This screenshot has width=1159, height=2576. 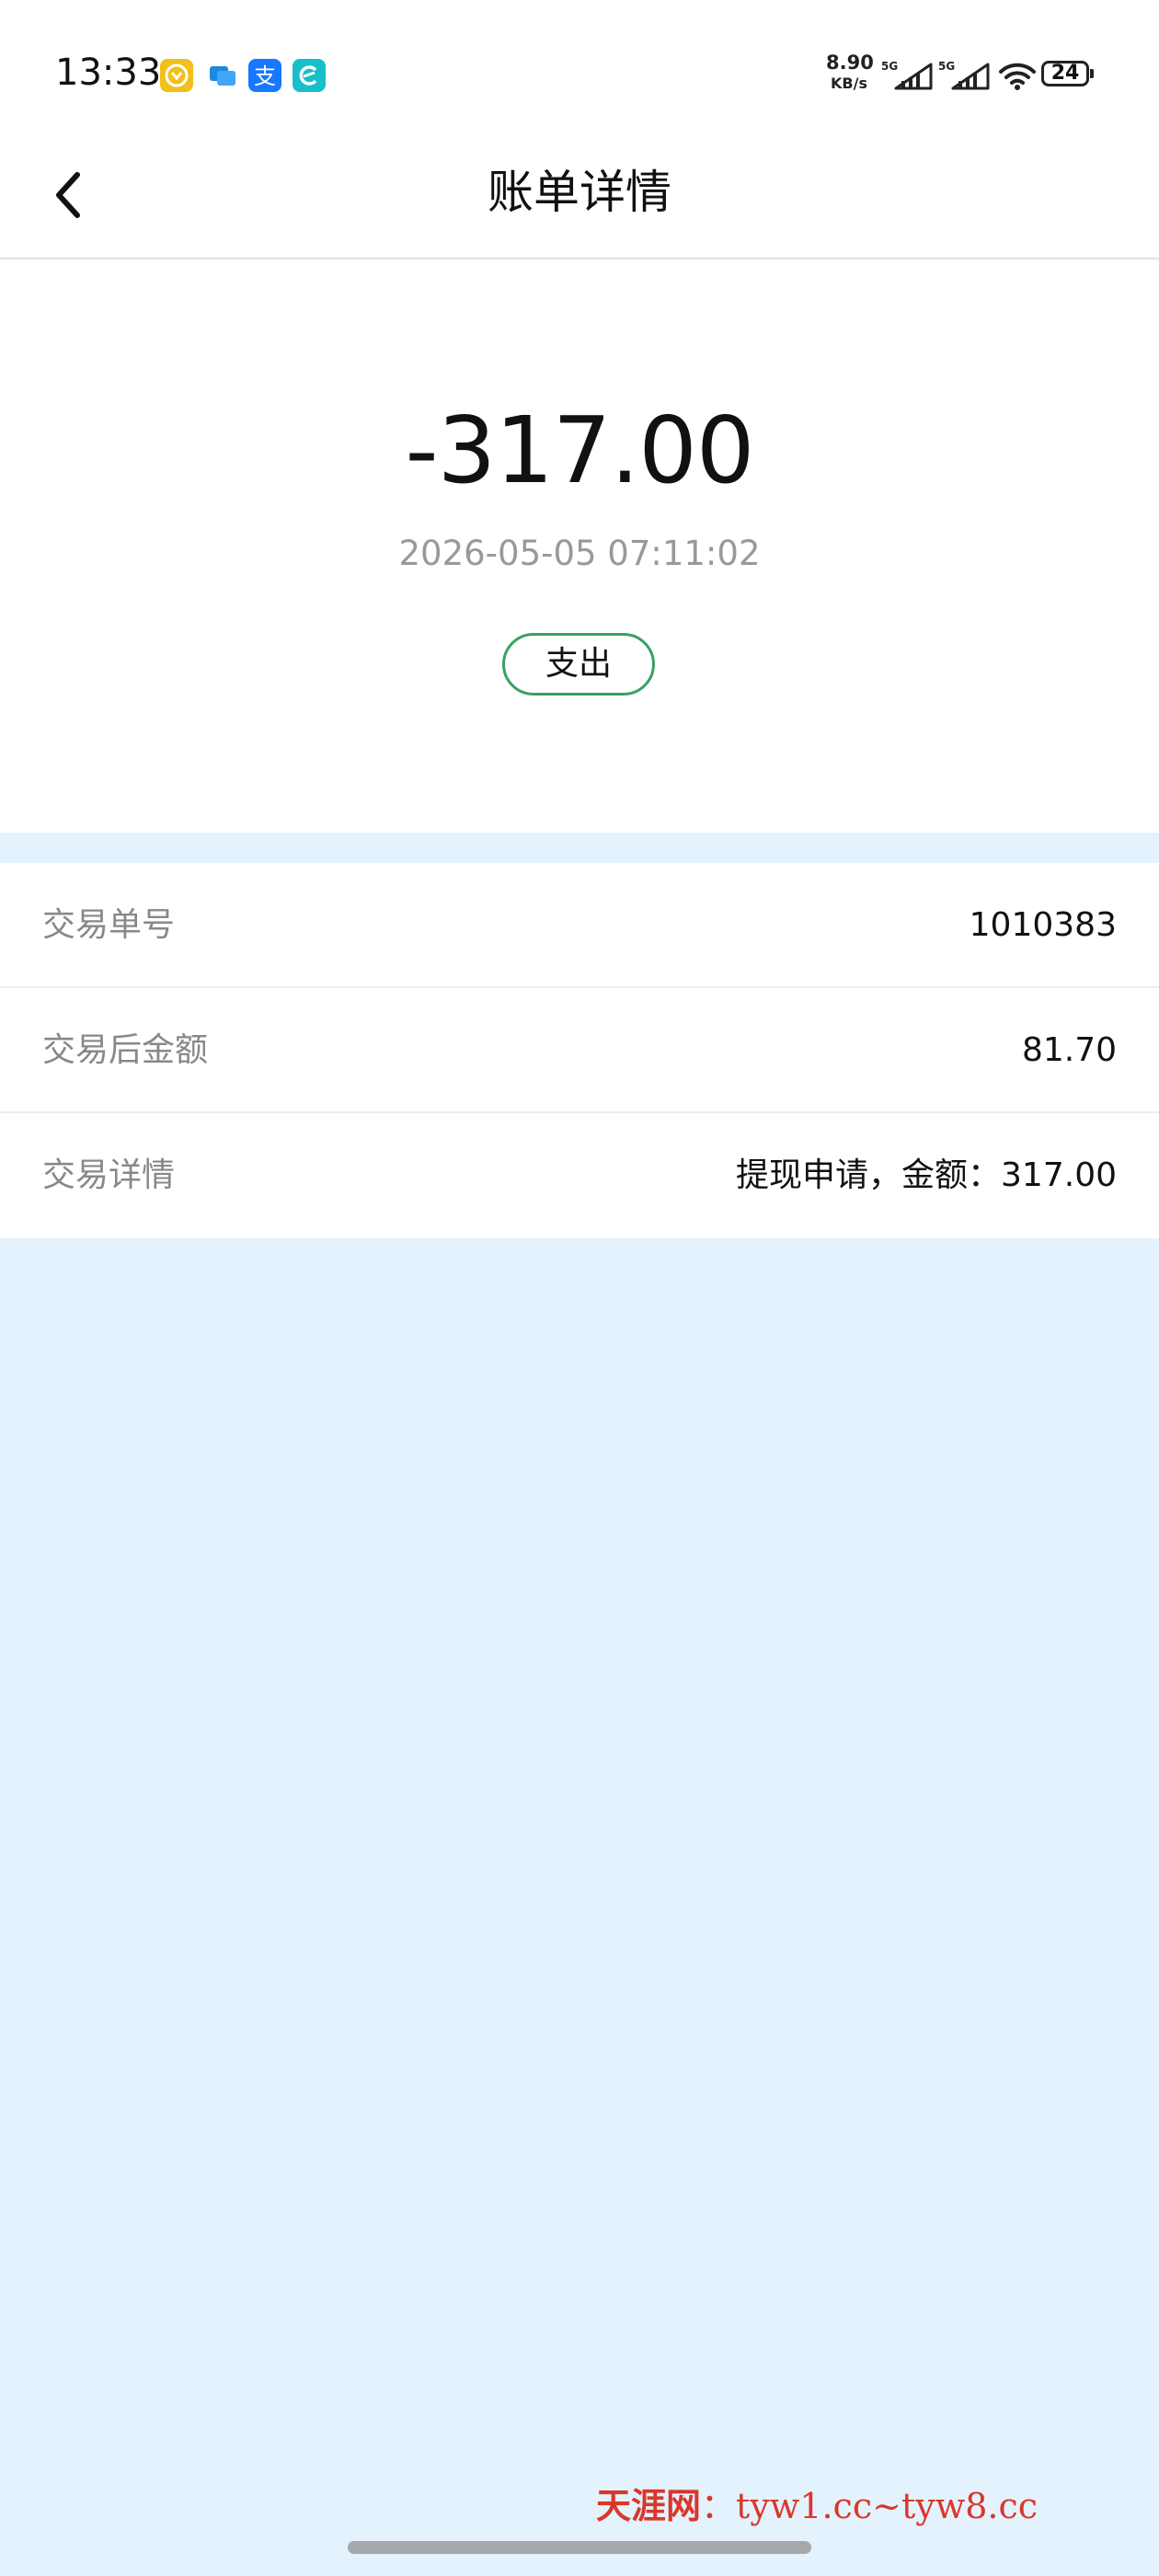 What do you see at coordinates (850, 63) in the screenshot?
I see `network-speed-value: 8.90` at bounding box center [850, 63].